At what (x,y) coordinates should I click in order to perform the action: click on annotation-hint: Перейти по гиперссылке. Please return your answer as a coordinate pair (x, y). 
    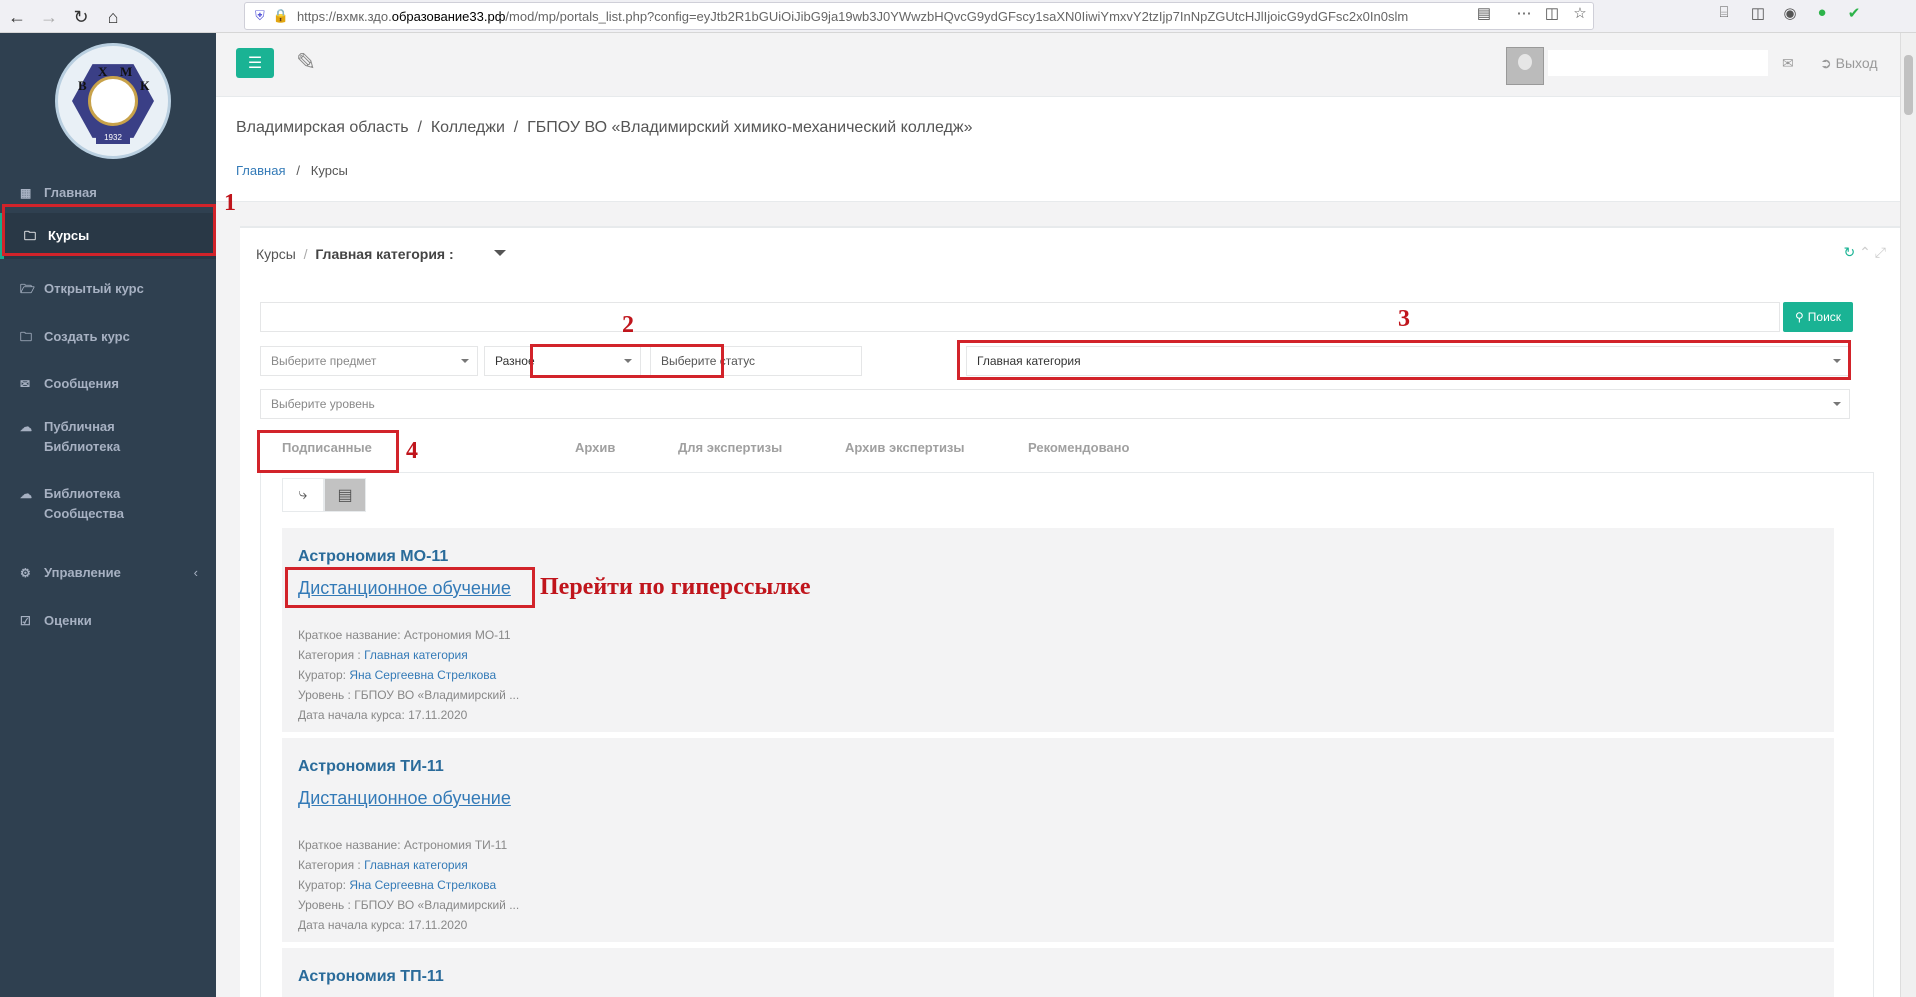
    Looking at the image, I should click on (675, 587).